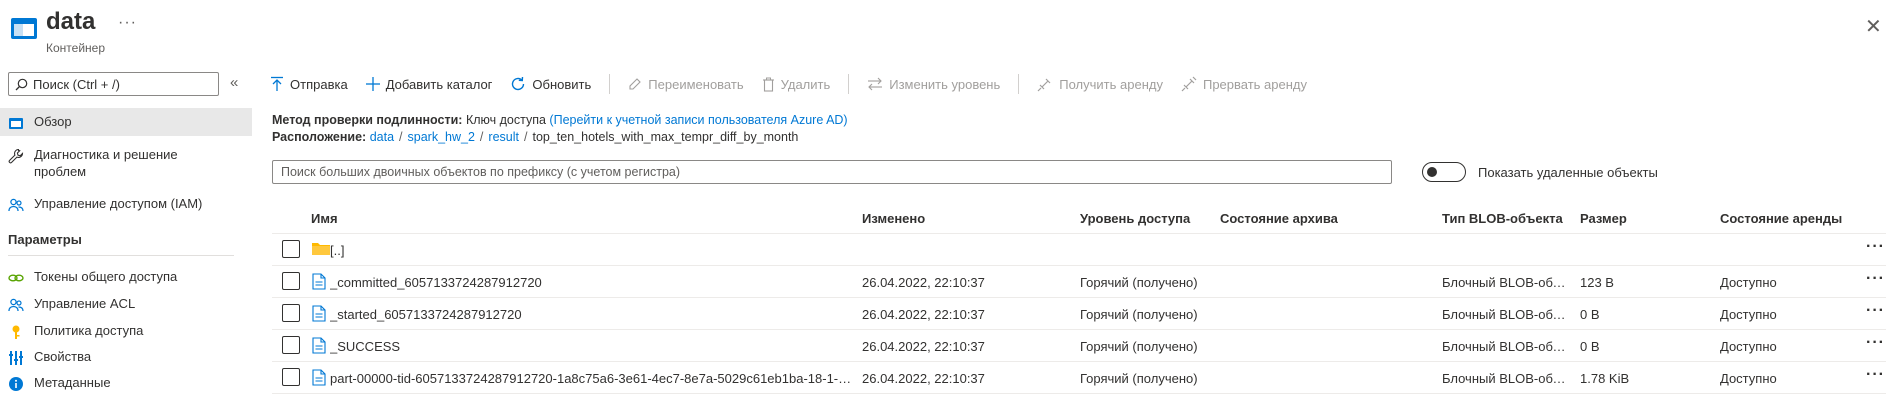 The image size is (1898, 418). Describe the element at coordinates (696, 84) in the screenshot. I see `rename-label: Переименовать` at that location.